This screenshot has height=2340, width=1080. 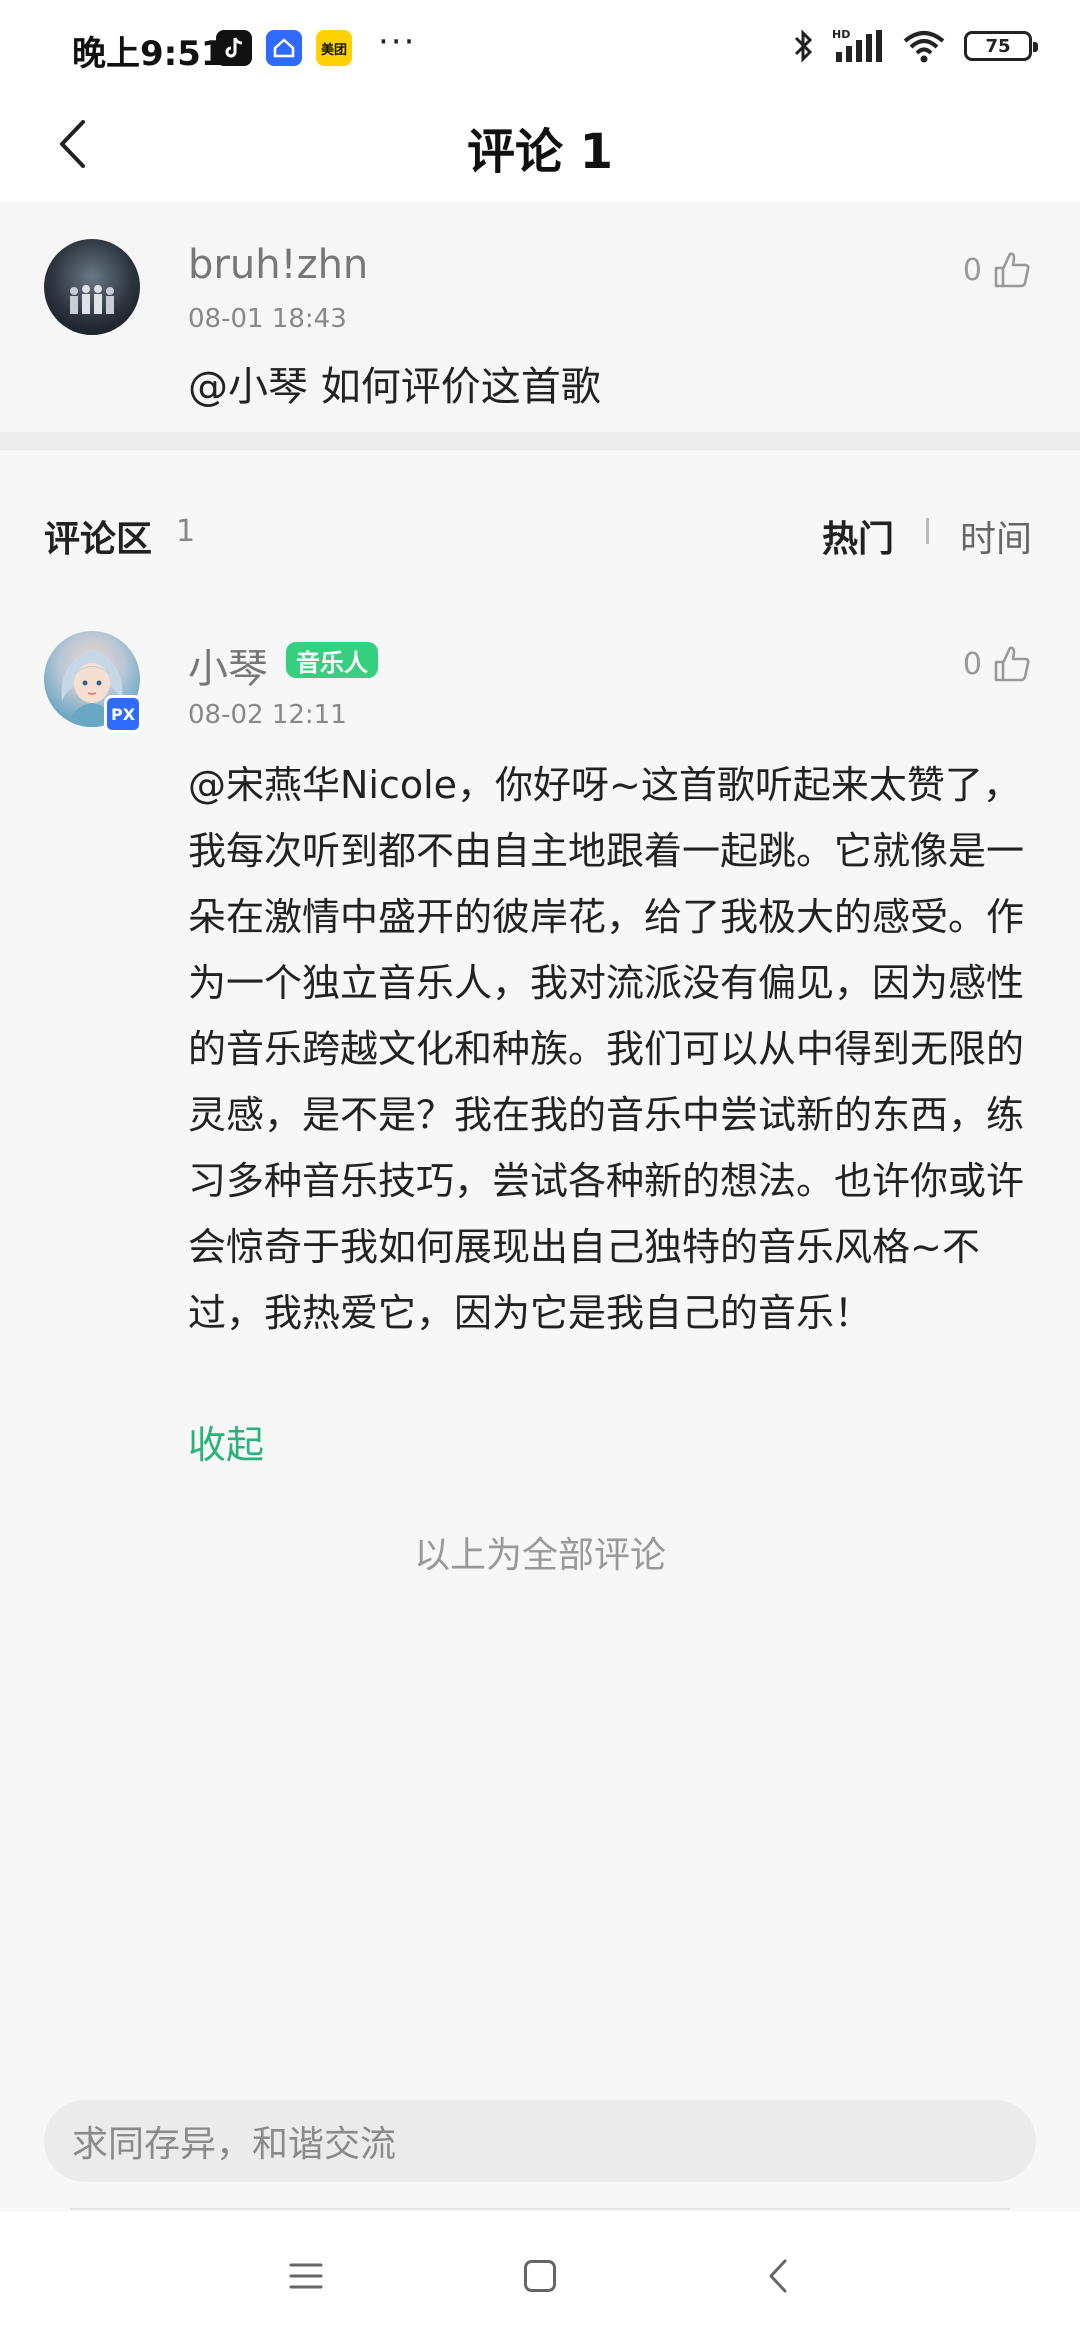 I want to click on svg-text: HD, so click(x=841, y=34).